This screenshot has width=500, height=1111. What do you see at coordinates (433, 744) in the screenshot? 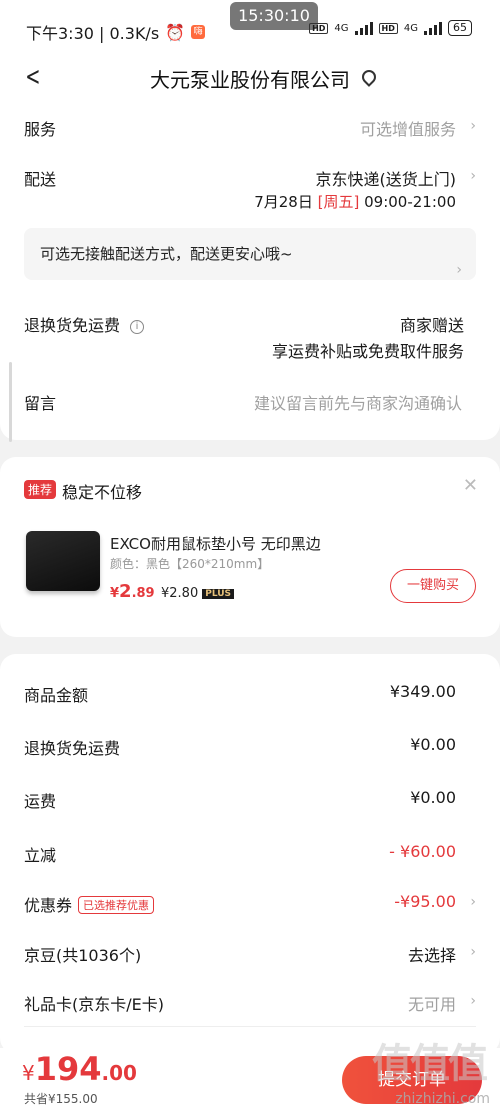
I see `return-fee-value: ¥0.00` at bounding box center [433, 744].